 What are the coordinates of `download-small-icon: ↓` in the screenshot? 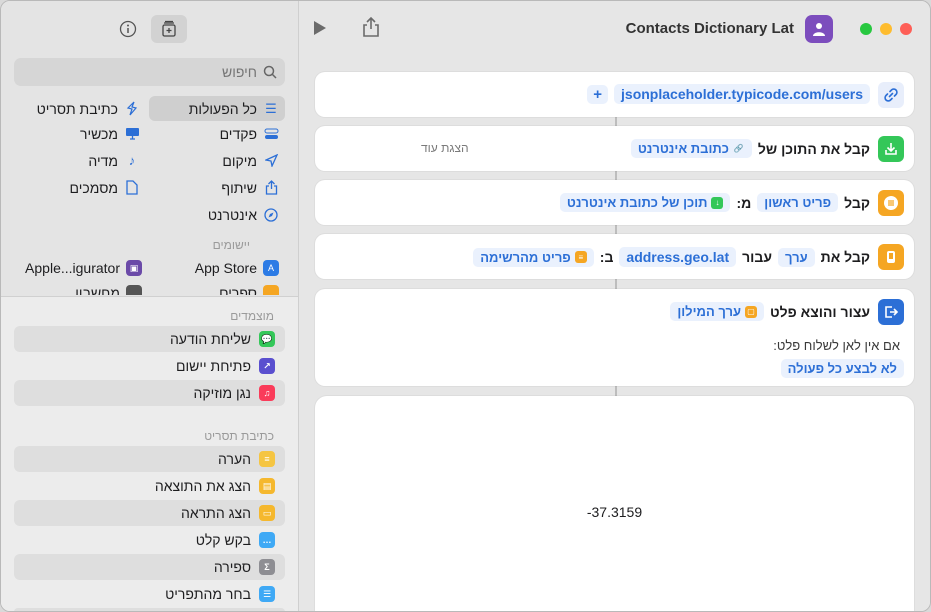 It's located at (717, 202).